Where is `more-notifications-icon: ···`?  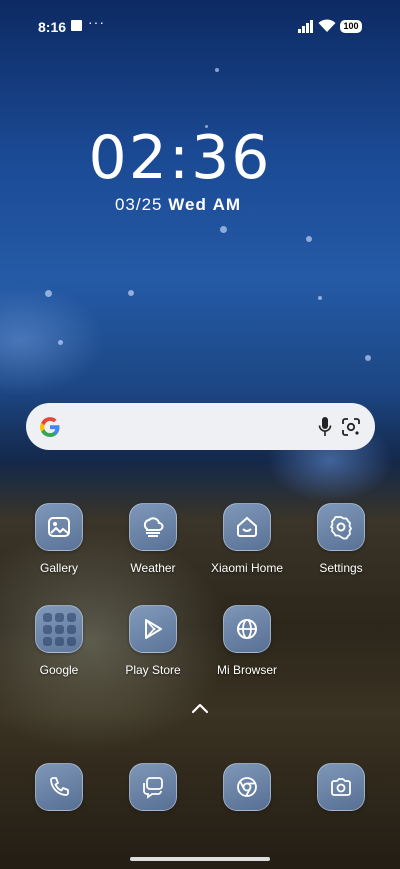 more-notifications-icon: ··· is located at coordinates (96, 22).